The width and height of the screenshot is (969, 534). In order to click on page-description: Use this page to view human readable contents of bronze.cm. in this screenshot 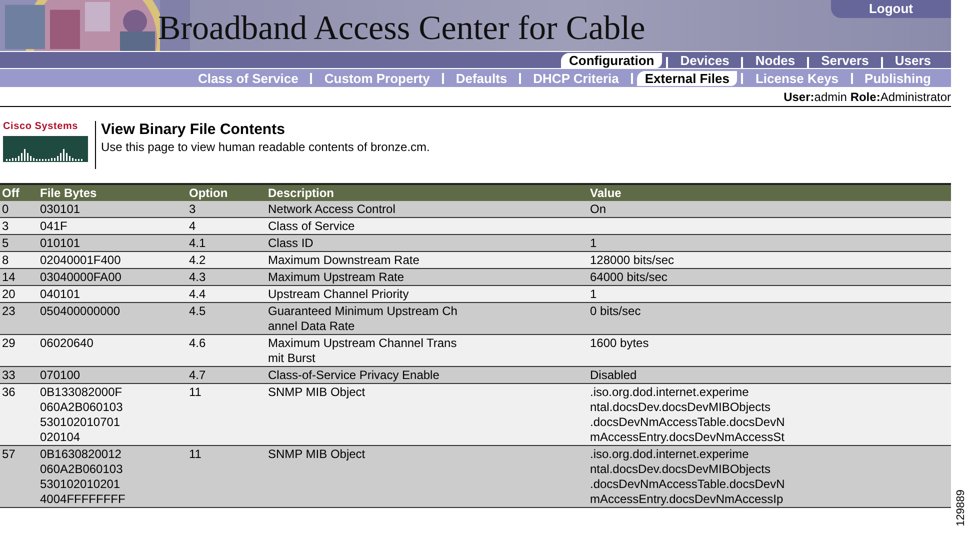, I will do `click(265, 147)`.